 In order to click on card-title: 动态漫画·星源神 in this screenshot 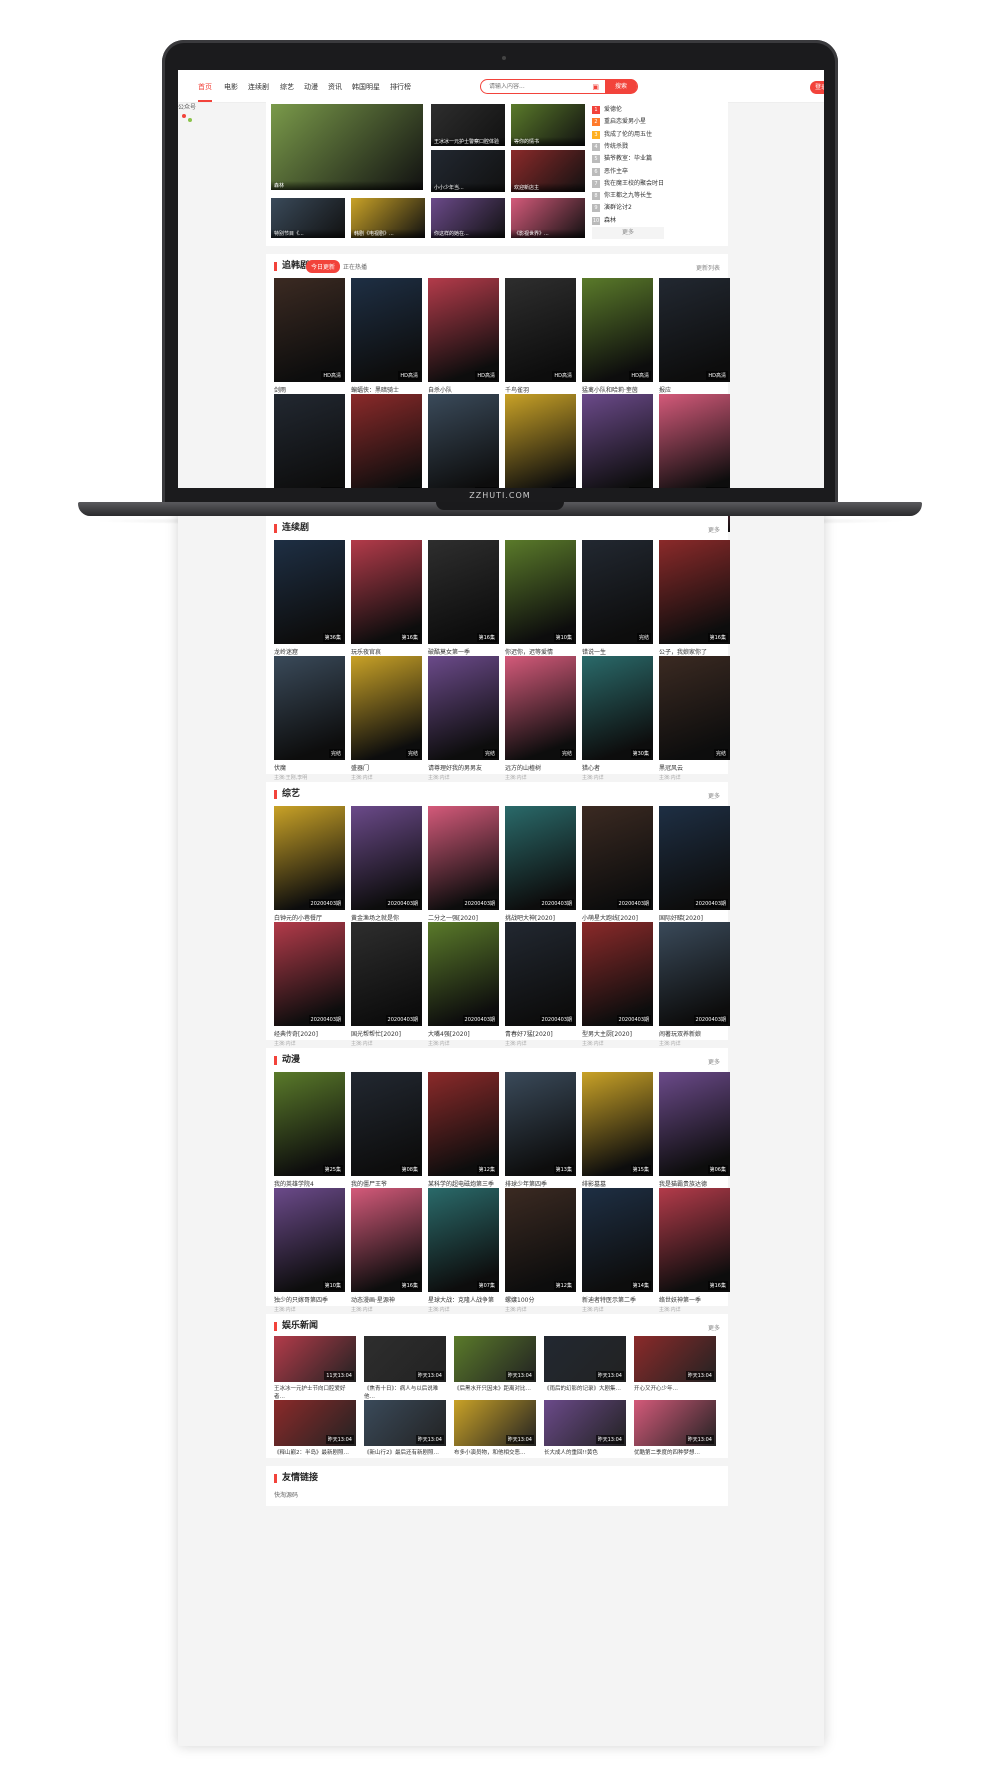, I will do `click(386, 1299)`.